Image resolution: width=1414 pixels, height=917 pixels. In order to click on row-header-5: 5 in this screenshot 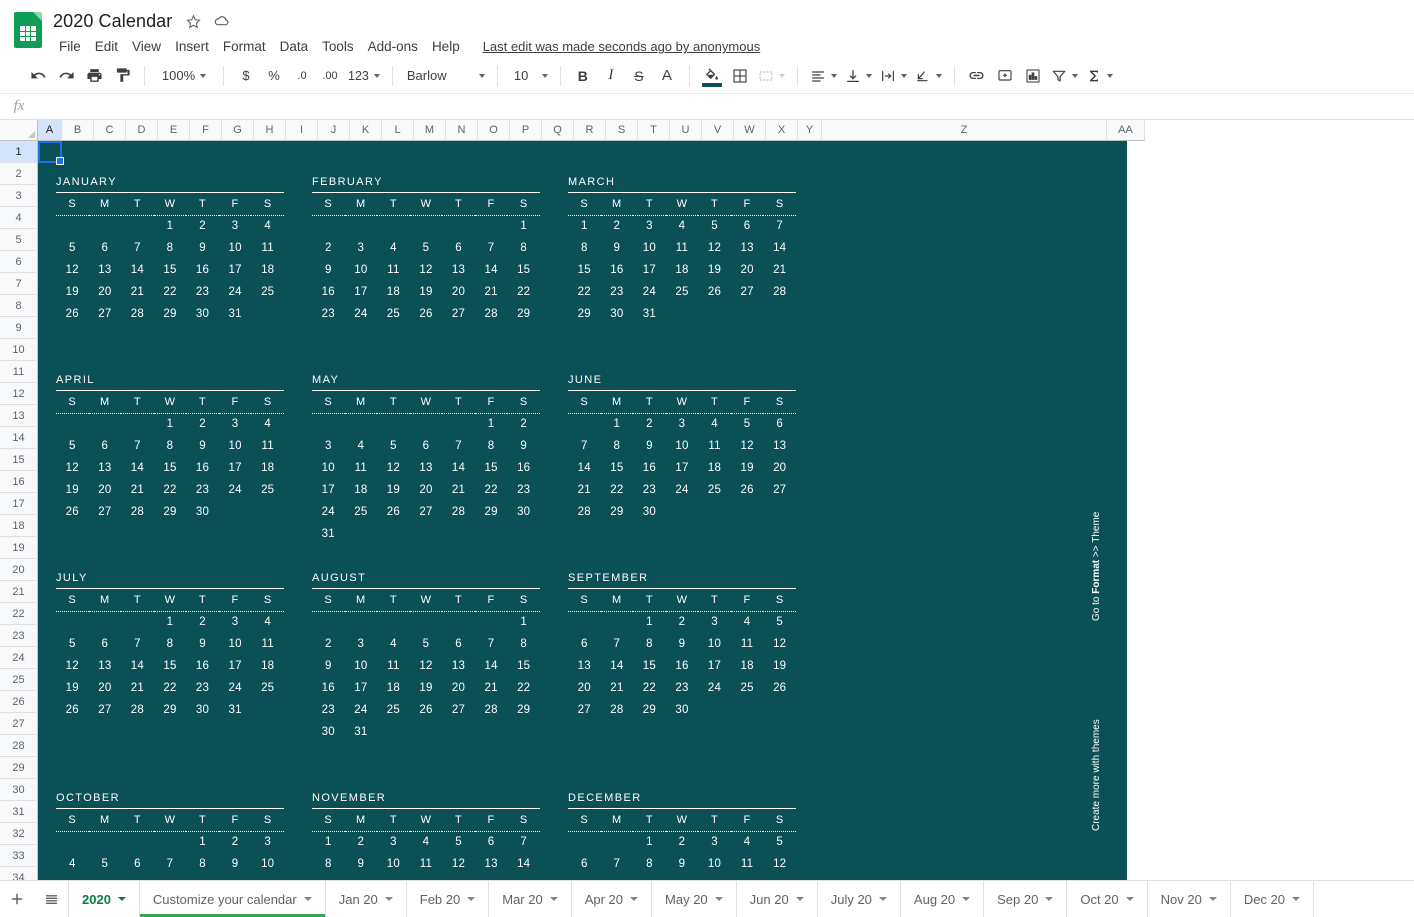, I will do `click(19, 240)`.